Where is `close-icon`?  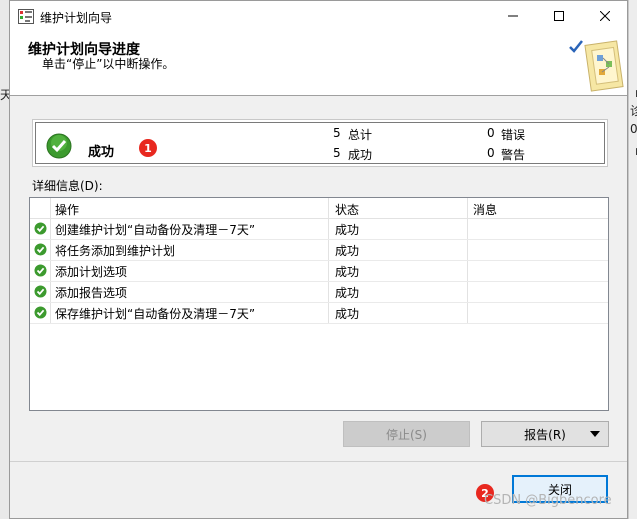
close-icon is located at coordinates (605, 16).